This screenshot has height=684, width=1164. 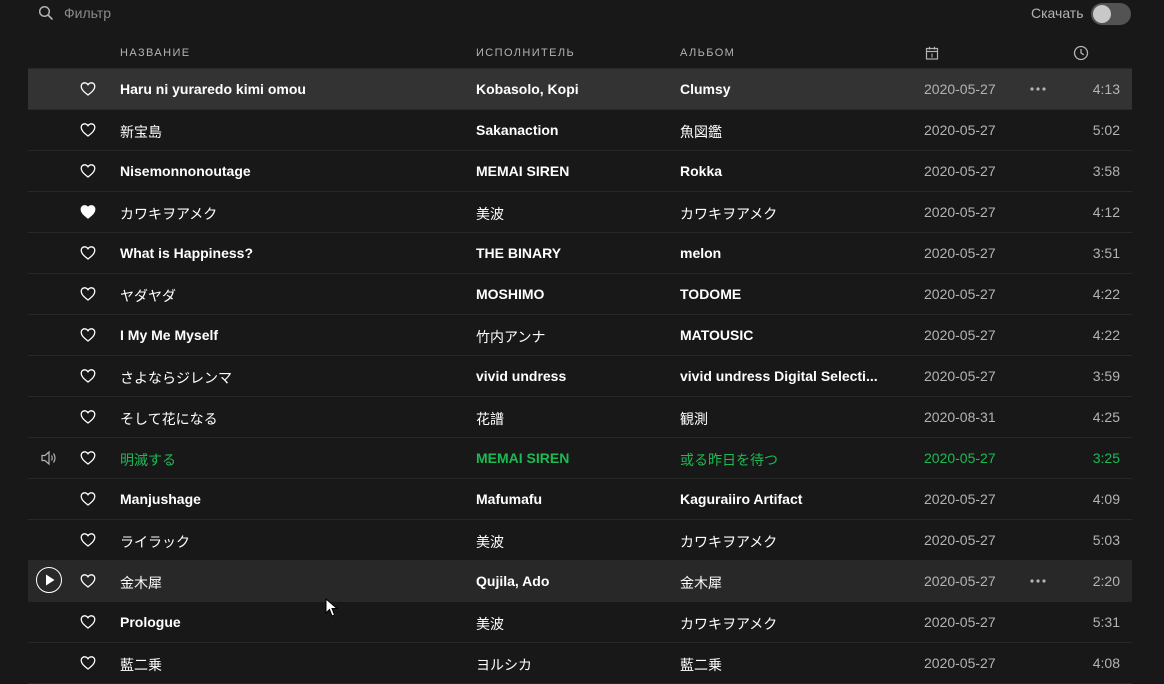 What do you see at coordinates (780, 335) in the screenshot?
I see `track-album: MATOUSIC` at bounding box center [780, 335].